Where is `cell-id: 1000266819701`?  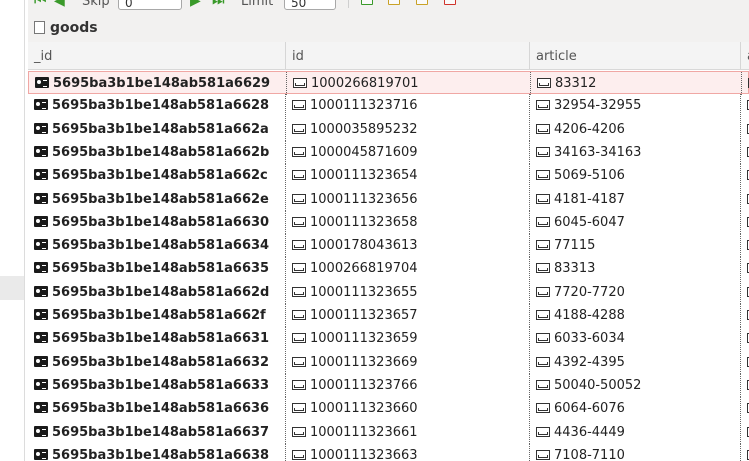
cell-id: 1000266819701 is located at coordinates (409, 83).